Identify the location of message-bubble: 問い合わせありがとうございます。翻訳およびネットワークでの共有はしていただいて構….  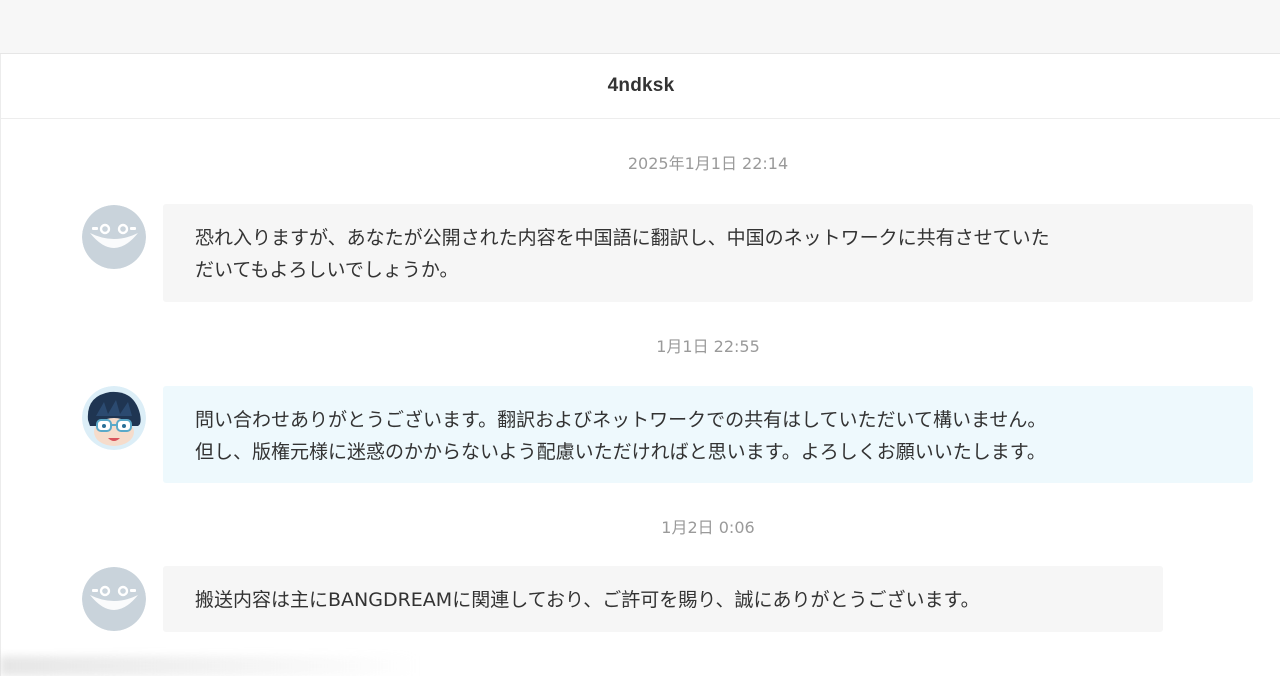
(708, 434).